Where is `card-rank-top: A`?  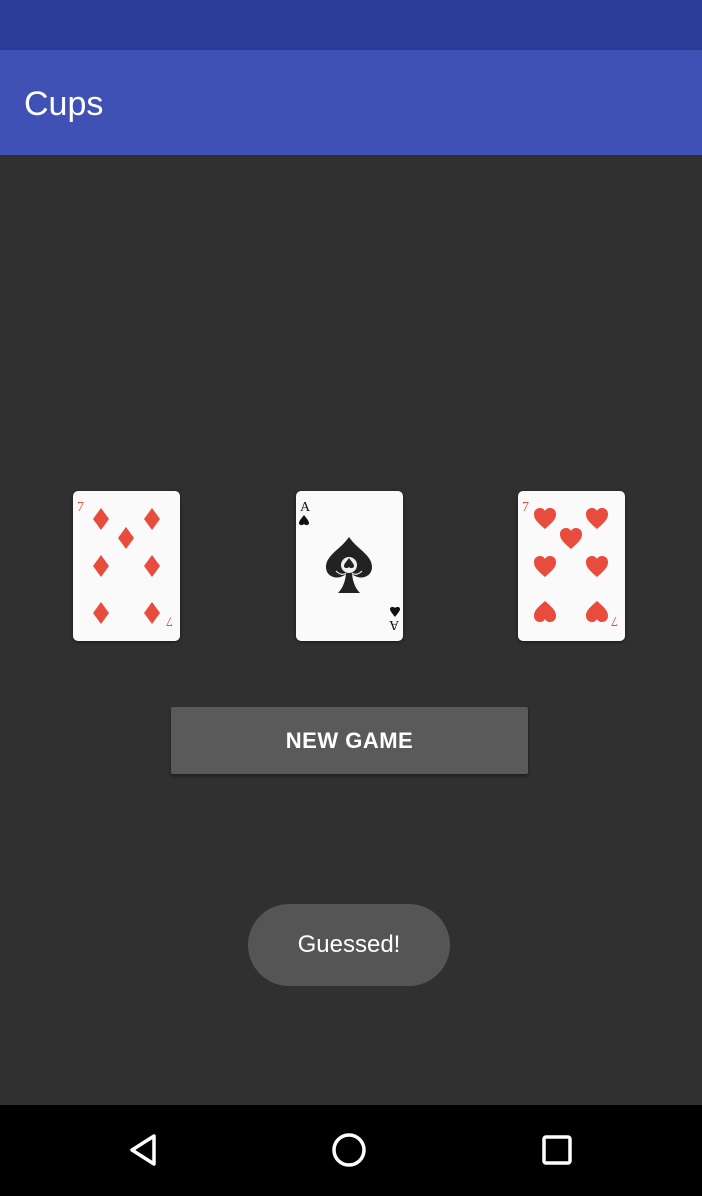
card-rank-top: A is located at coordinates (305, 507).